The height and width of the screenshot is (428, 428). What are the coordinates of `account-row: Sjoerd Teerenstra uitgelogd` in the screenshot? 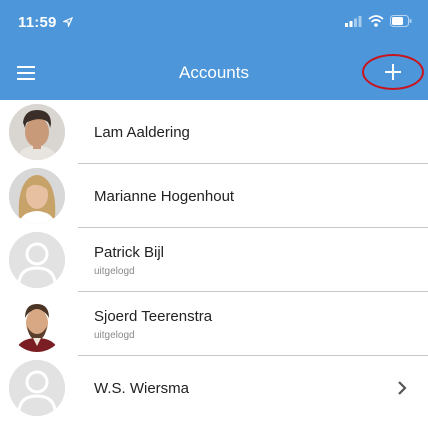 It's located at (214, 324).